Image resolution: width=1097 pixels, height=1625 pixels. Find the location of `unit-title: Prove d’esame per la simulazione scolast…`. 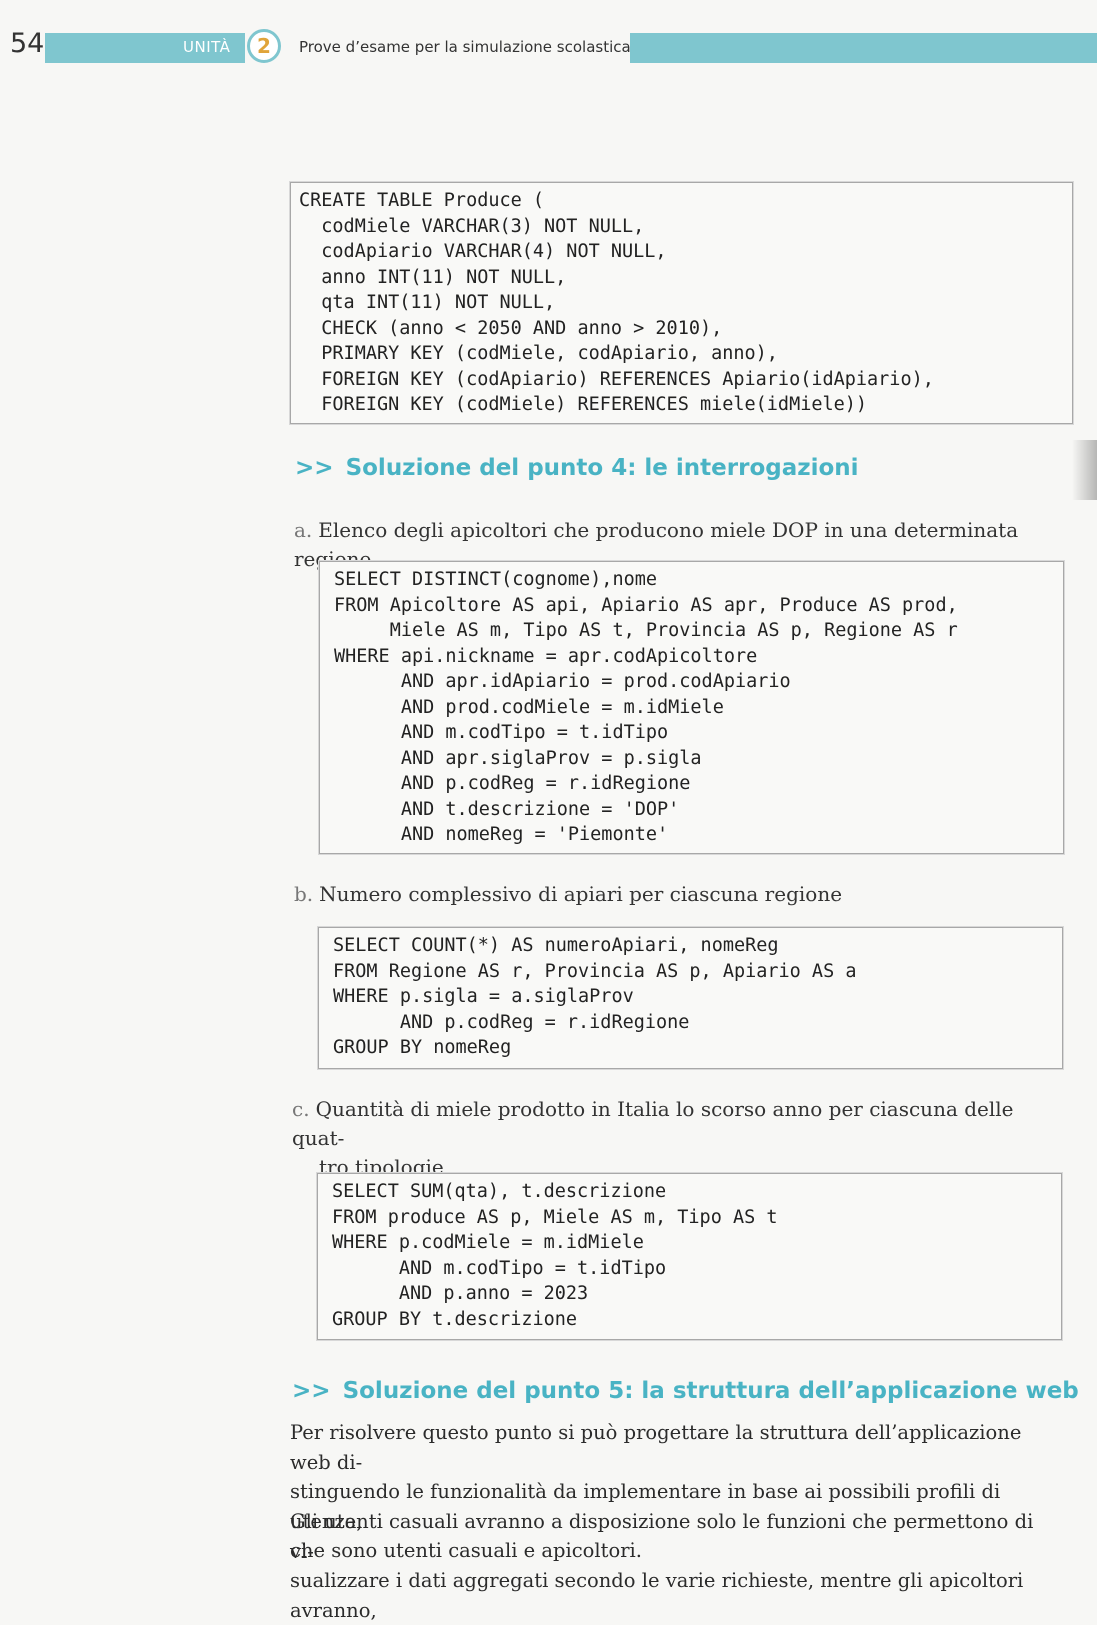

unit-title: Prove d’esame per la simulazione scolast… is located at coordinates (465, 47).